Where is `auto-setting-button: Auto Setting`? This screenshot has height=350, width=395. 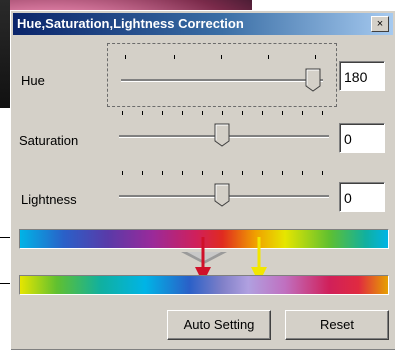 auto-setting-button: Auto Setting is located at coordinates (219, 325).